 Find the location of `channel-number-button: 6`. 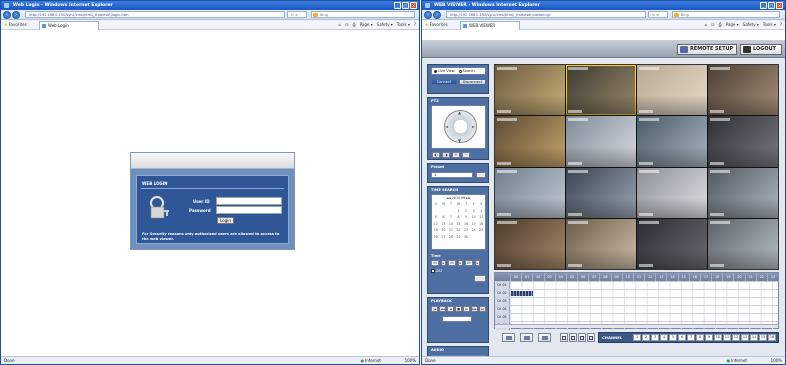

channel-number-button: 6 is located at coordinates (682, 337).